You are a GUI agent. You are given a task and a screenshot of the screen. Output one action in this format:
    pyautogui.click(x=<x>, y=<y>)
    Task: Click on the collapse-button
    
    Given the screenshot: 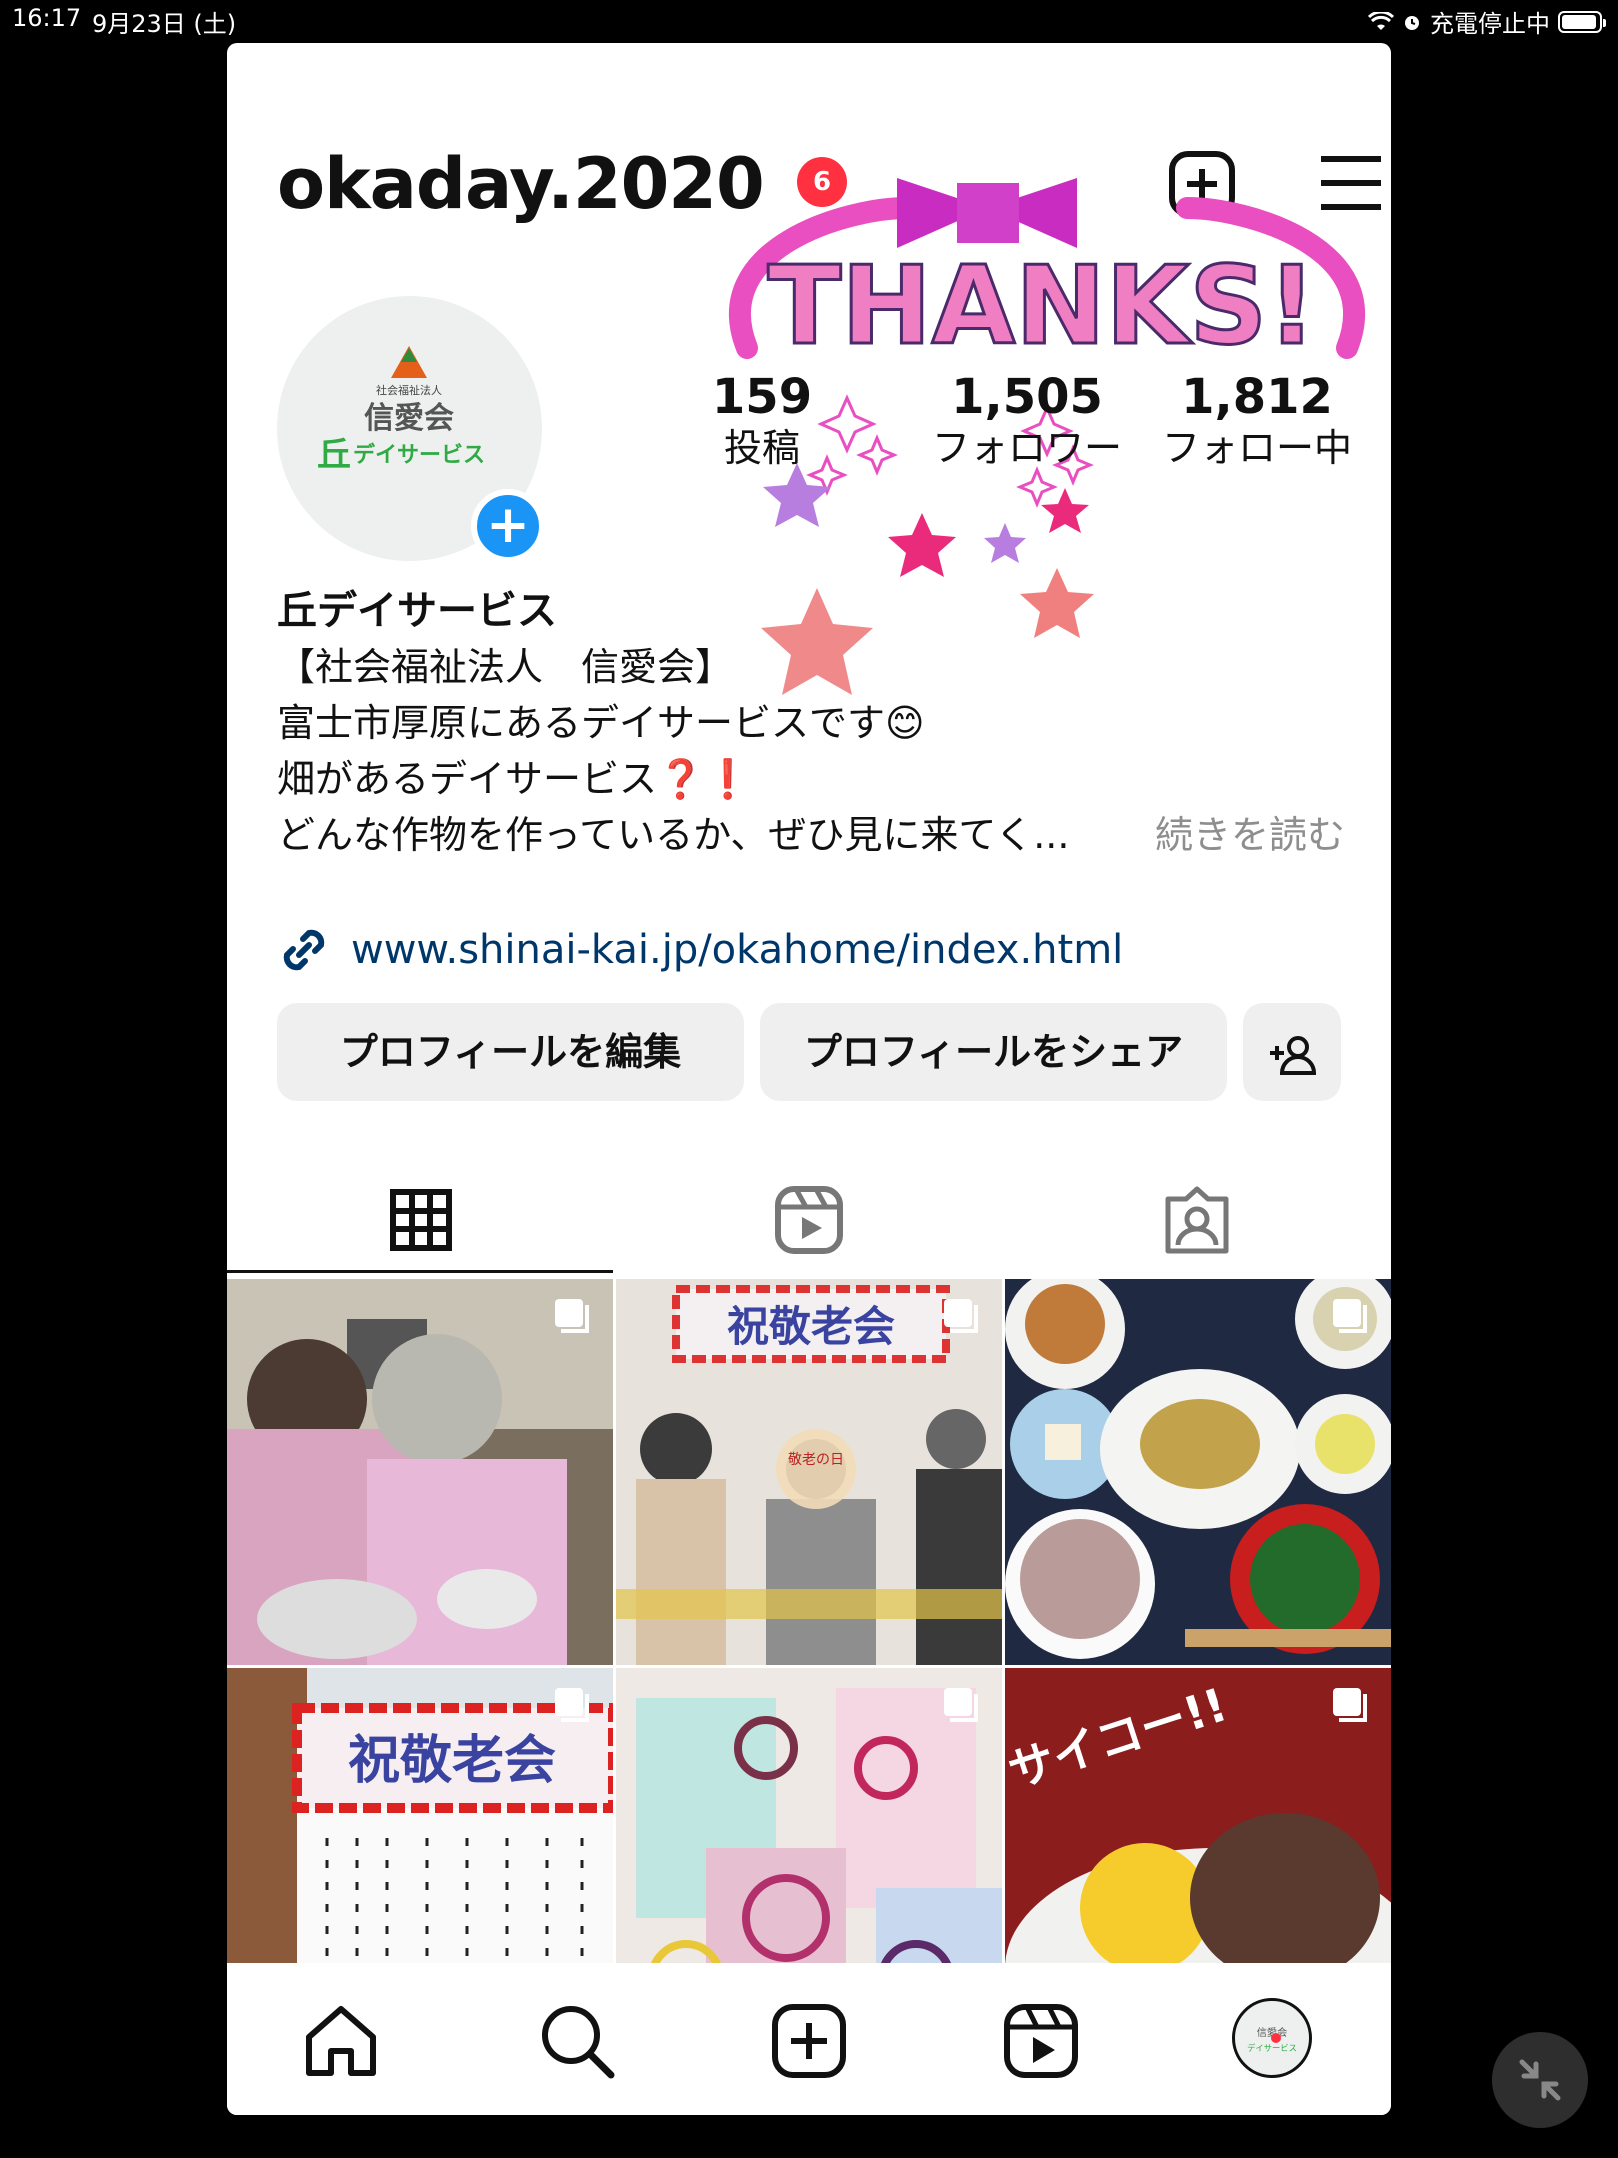 What is the action you would take?
    pyautogui.click(x=1540, y=2080)
    